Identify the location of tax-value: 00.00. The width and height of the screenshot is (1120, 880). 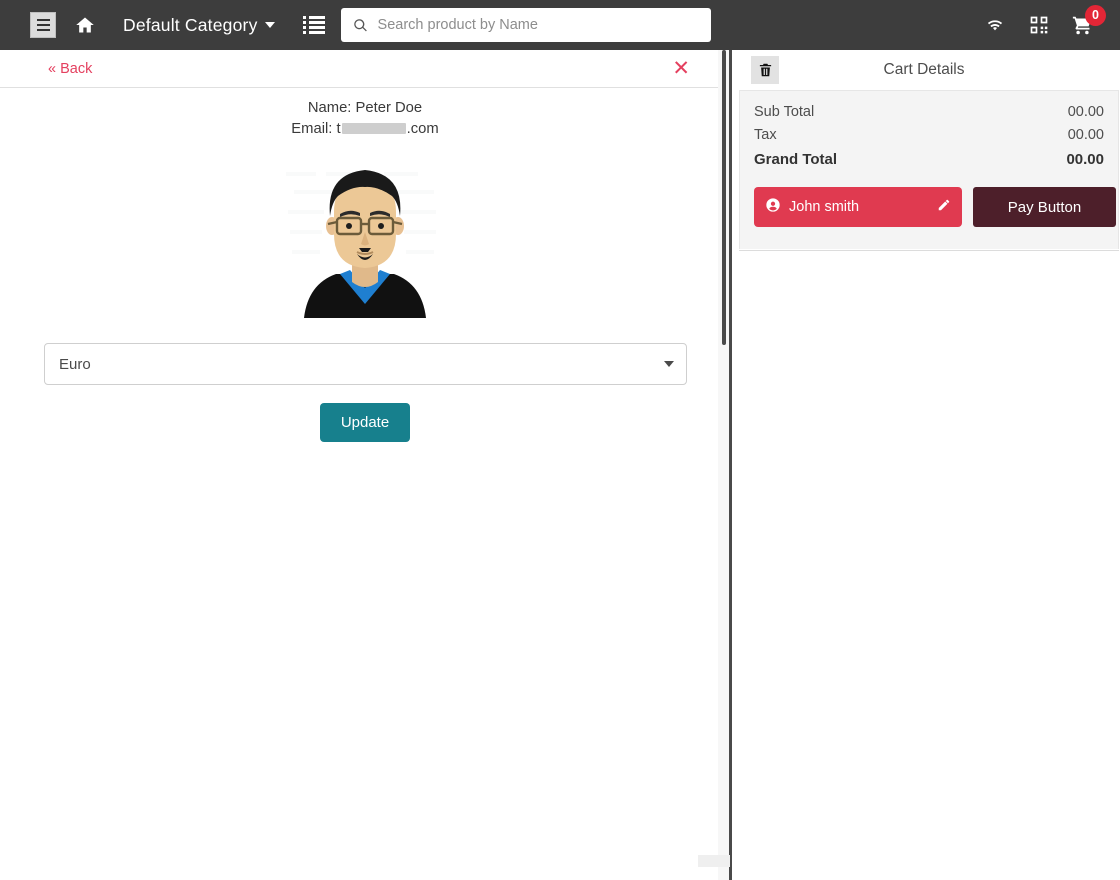
(1085, 135).